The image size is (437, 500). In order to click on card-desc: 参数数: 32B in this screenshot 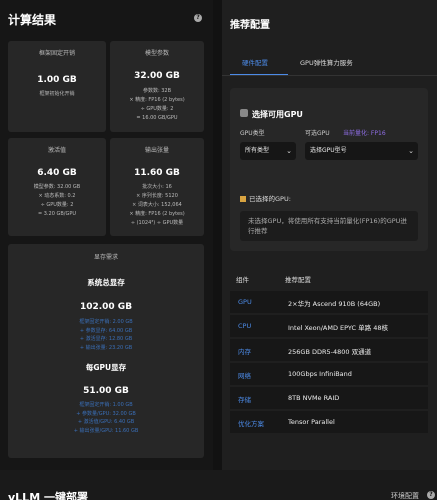, I will do `click(157, 91)`.